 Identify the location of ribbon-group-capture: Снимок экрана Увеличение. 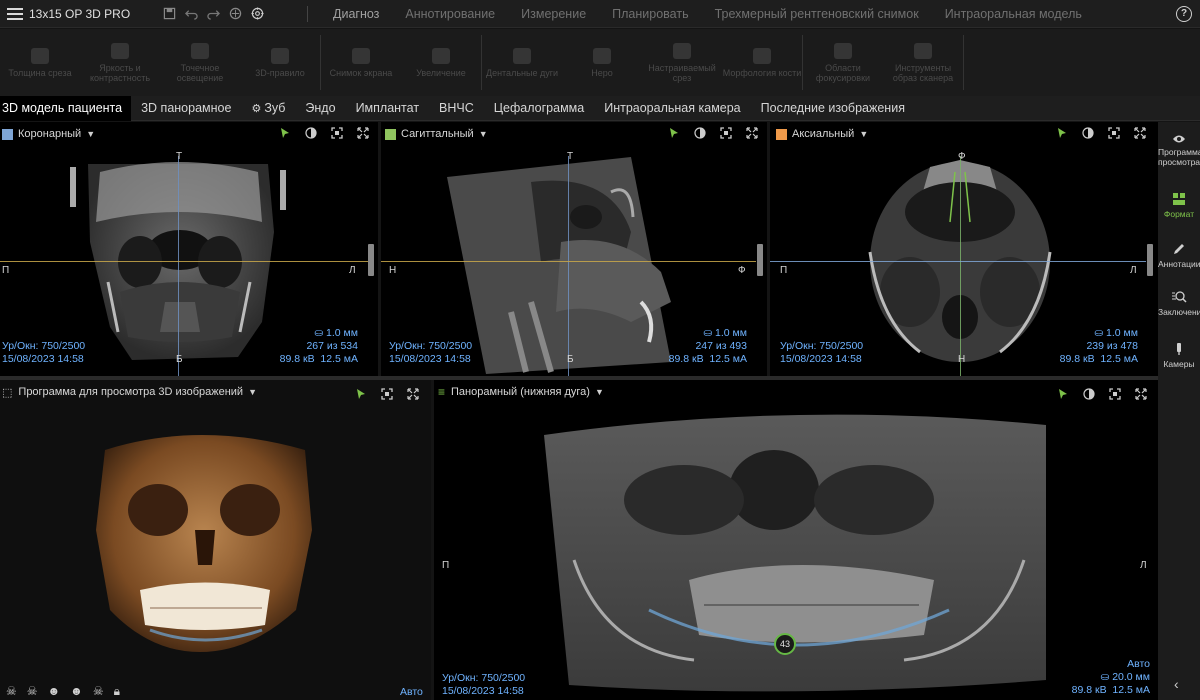
(401, 62).